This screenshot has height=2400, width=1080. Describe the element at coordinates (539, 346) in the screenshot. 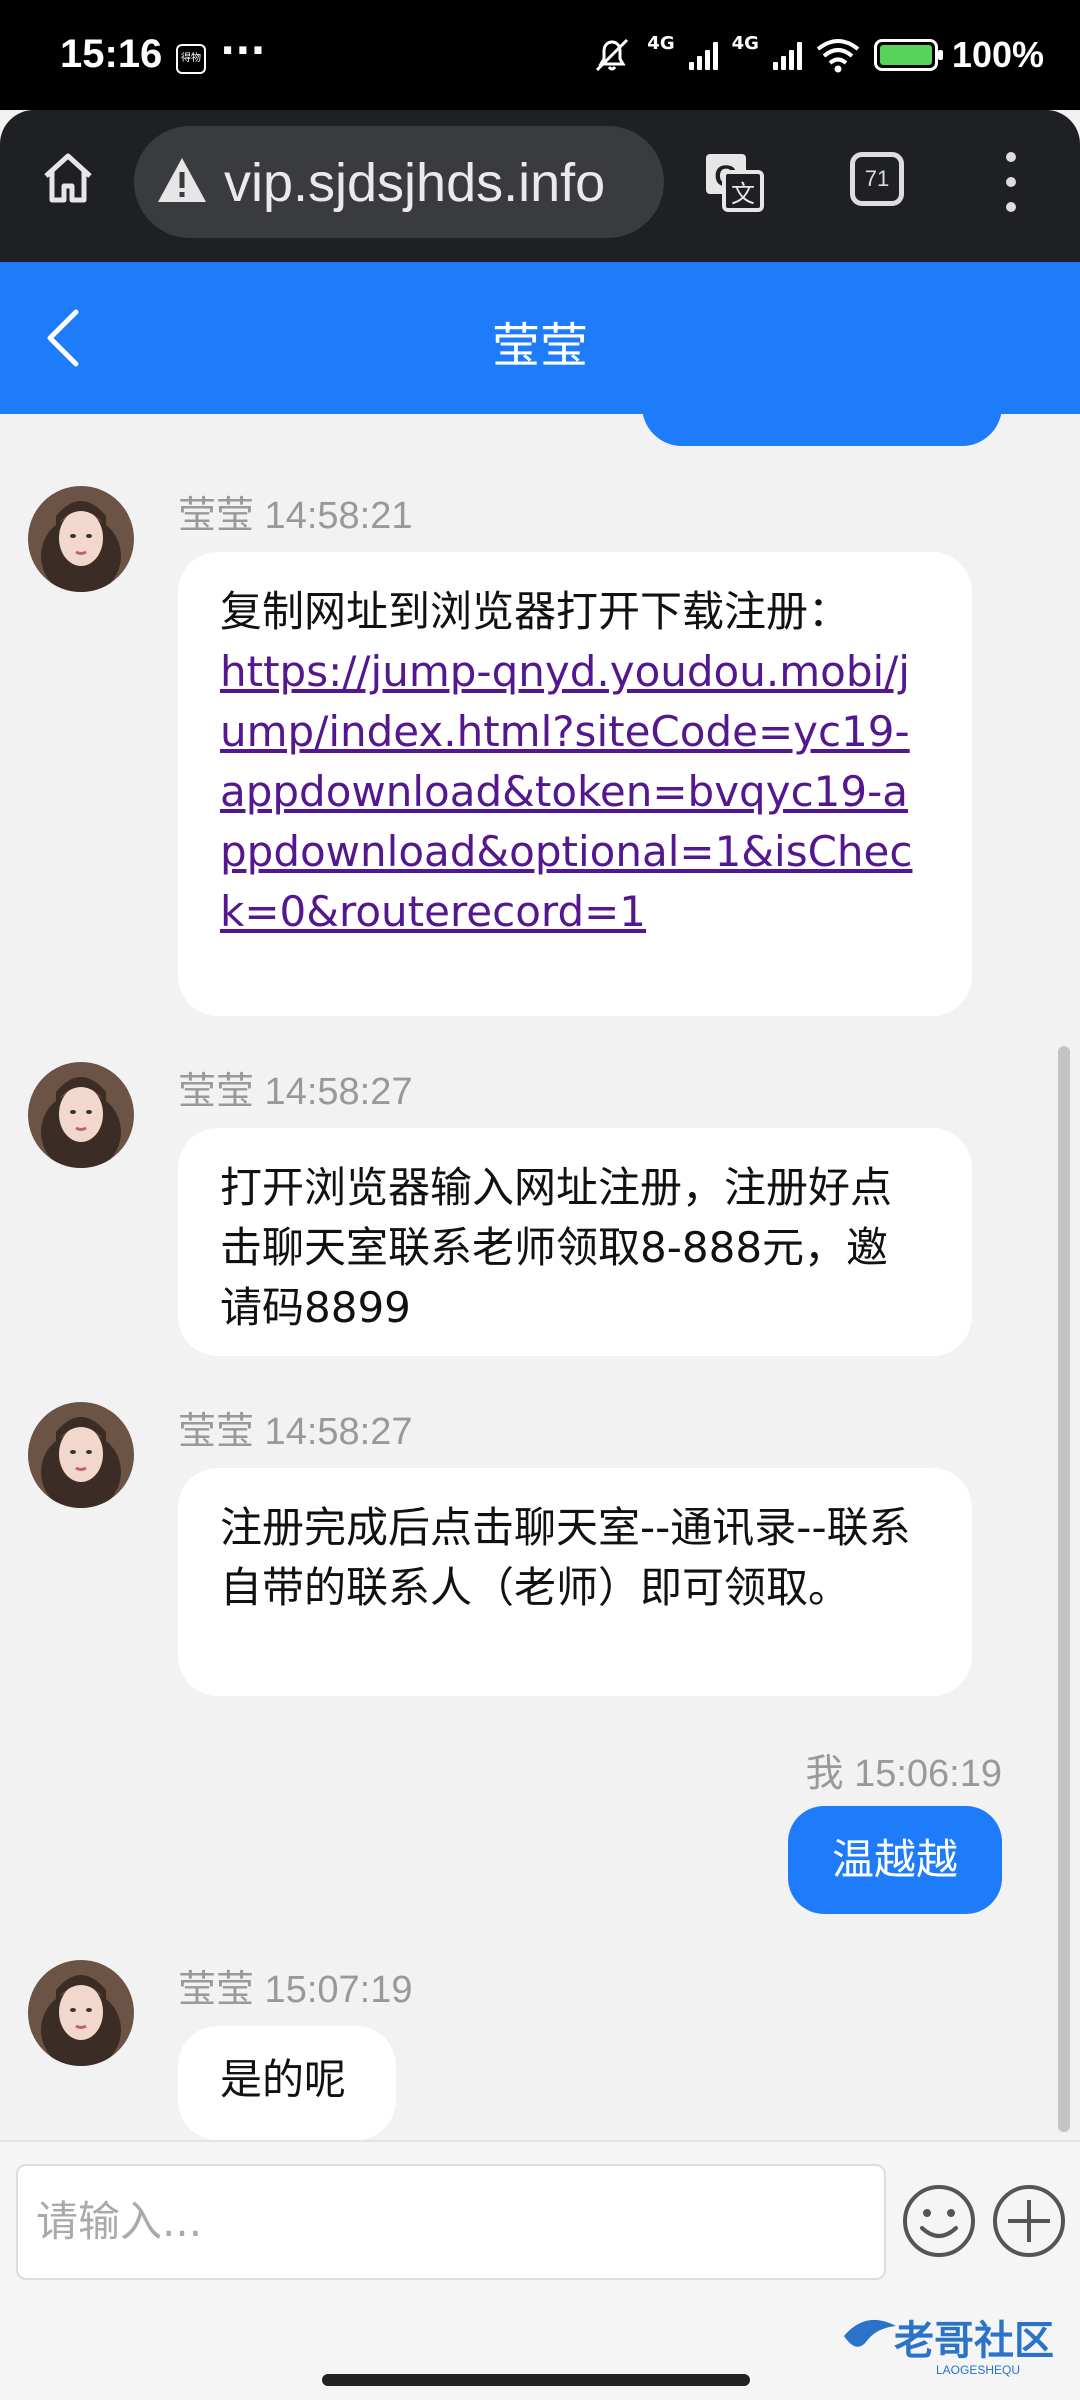

I see `chat-title: 莹莹` at that location.